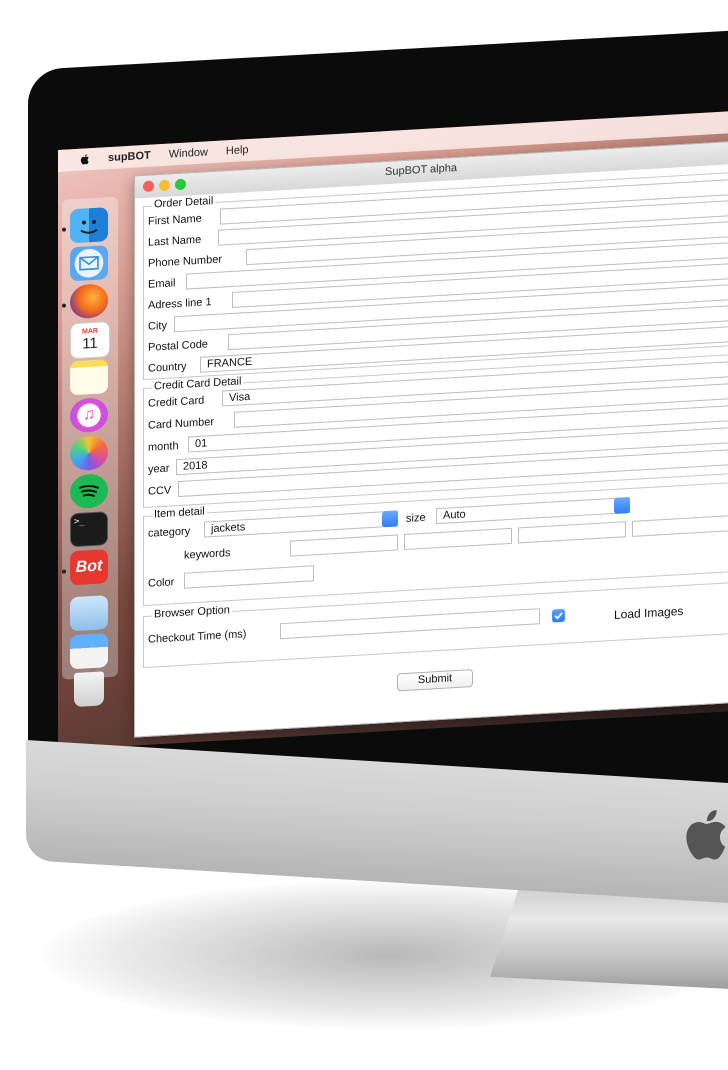 This screenshot has width=728, height=1070. I want to click on minimize-button, so click(164, 185).